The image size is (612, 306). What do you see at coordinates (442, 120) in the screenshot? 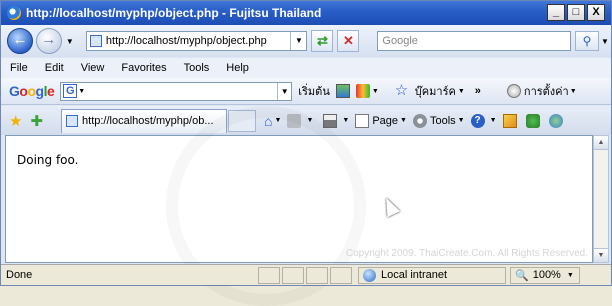
I see `tools-menu-label: Tools` at bounding box center [442, 120].